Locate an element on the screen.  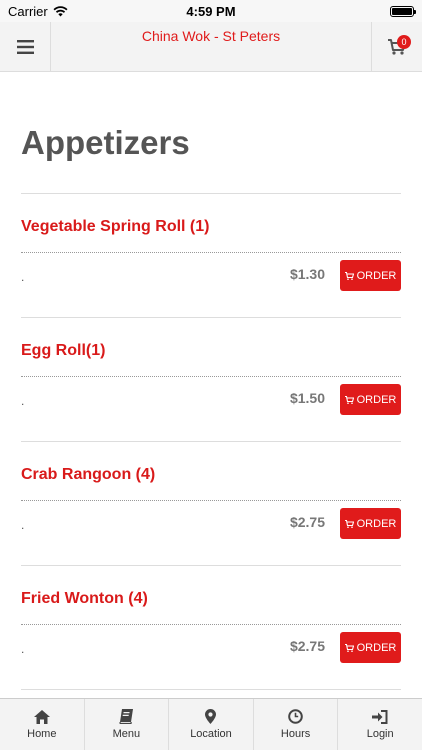
tab-login: Login is located at coordinates (380, 724).